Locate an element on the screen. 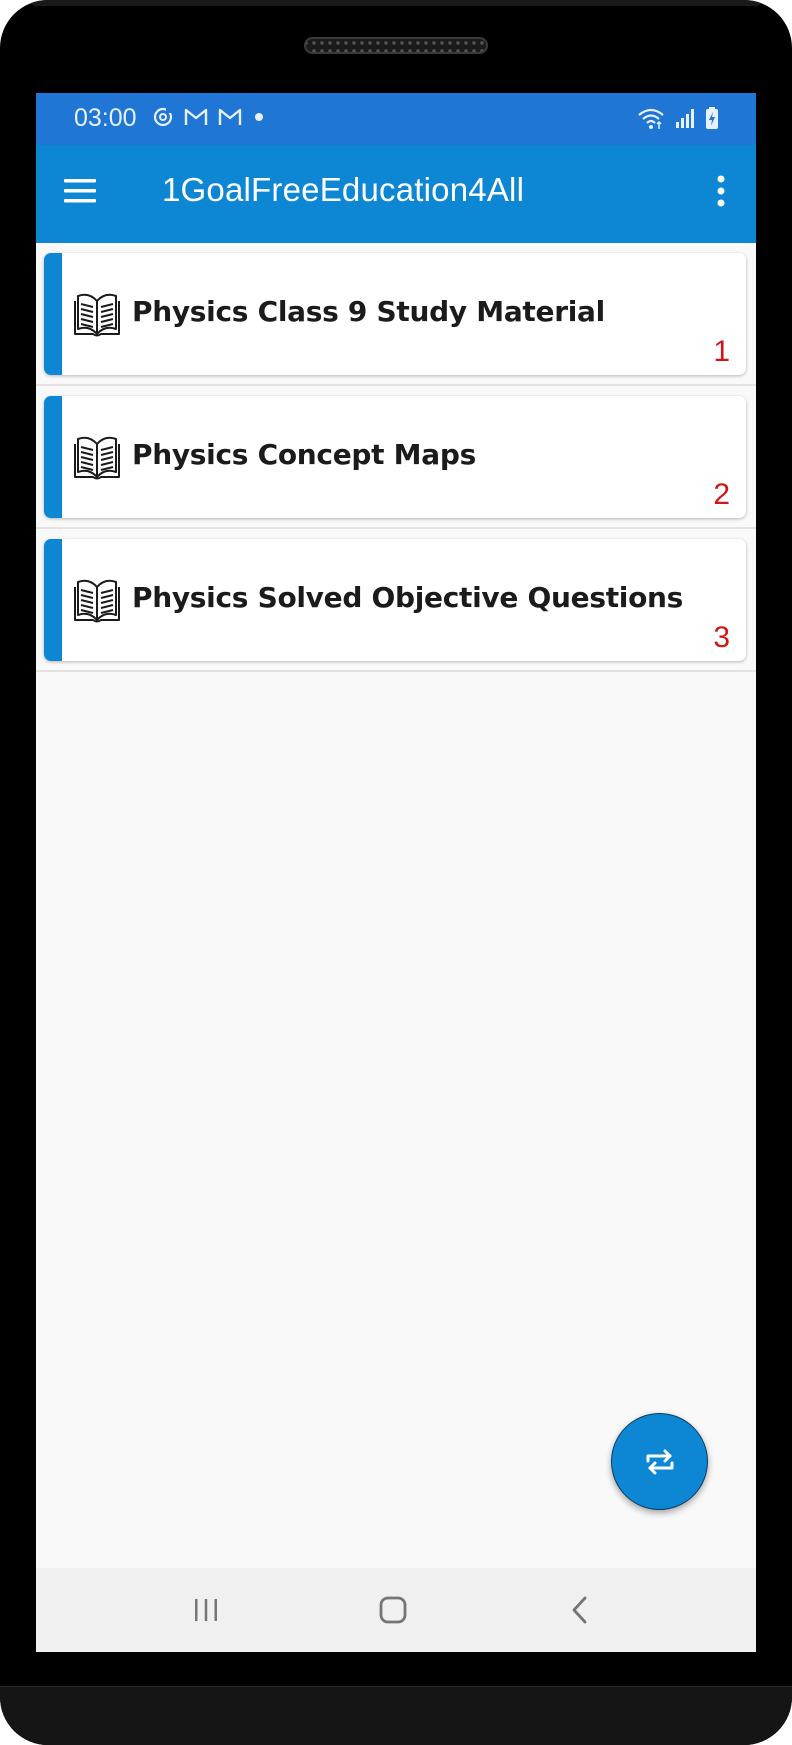  signal-icon is located at coordinates (685, 118).